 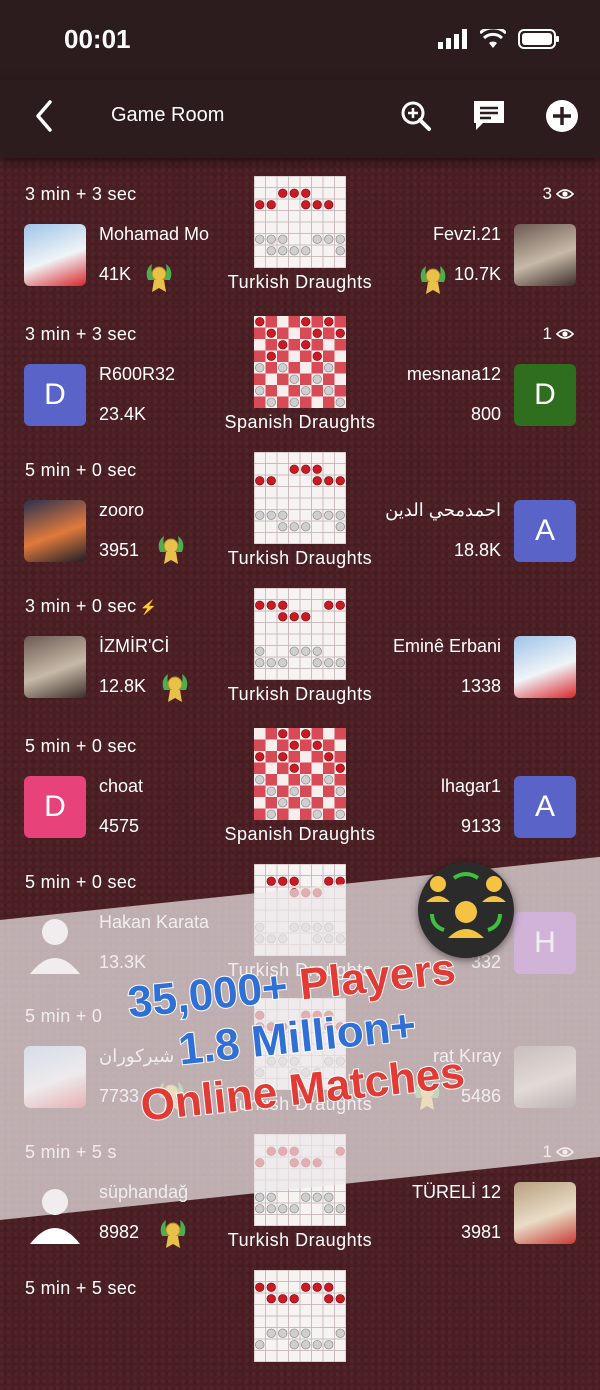 What do you see at coordinates (485, 414) in the screenshot?
I see `right-player-rating: 800` at bounding box center [485, 414].